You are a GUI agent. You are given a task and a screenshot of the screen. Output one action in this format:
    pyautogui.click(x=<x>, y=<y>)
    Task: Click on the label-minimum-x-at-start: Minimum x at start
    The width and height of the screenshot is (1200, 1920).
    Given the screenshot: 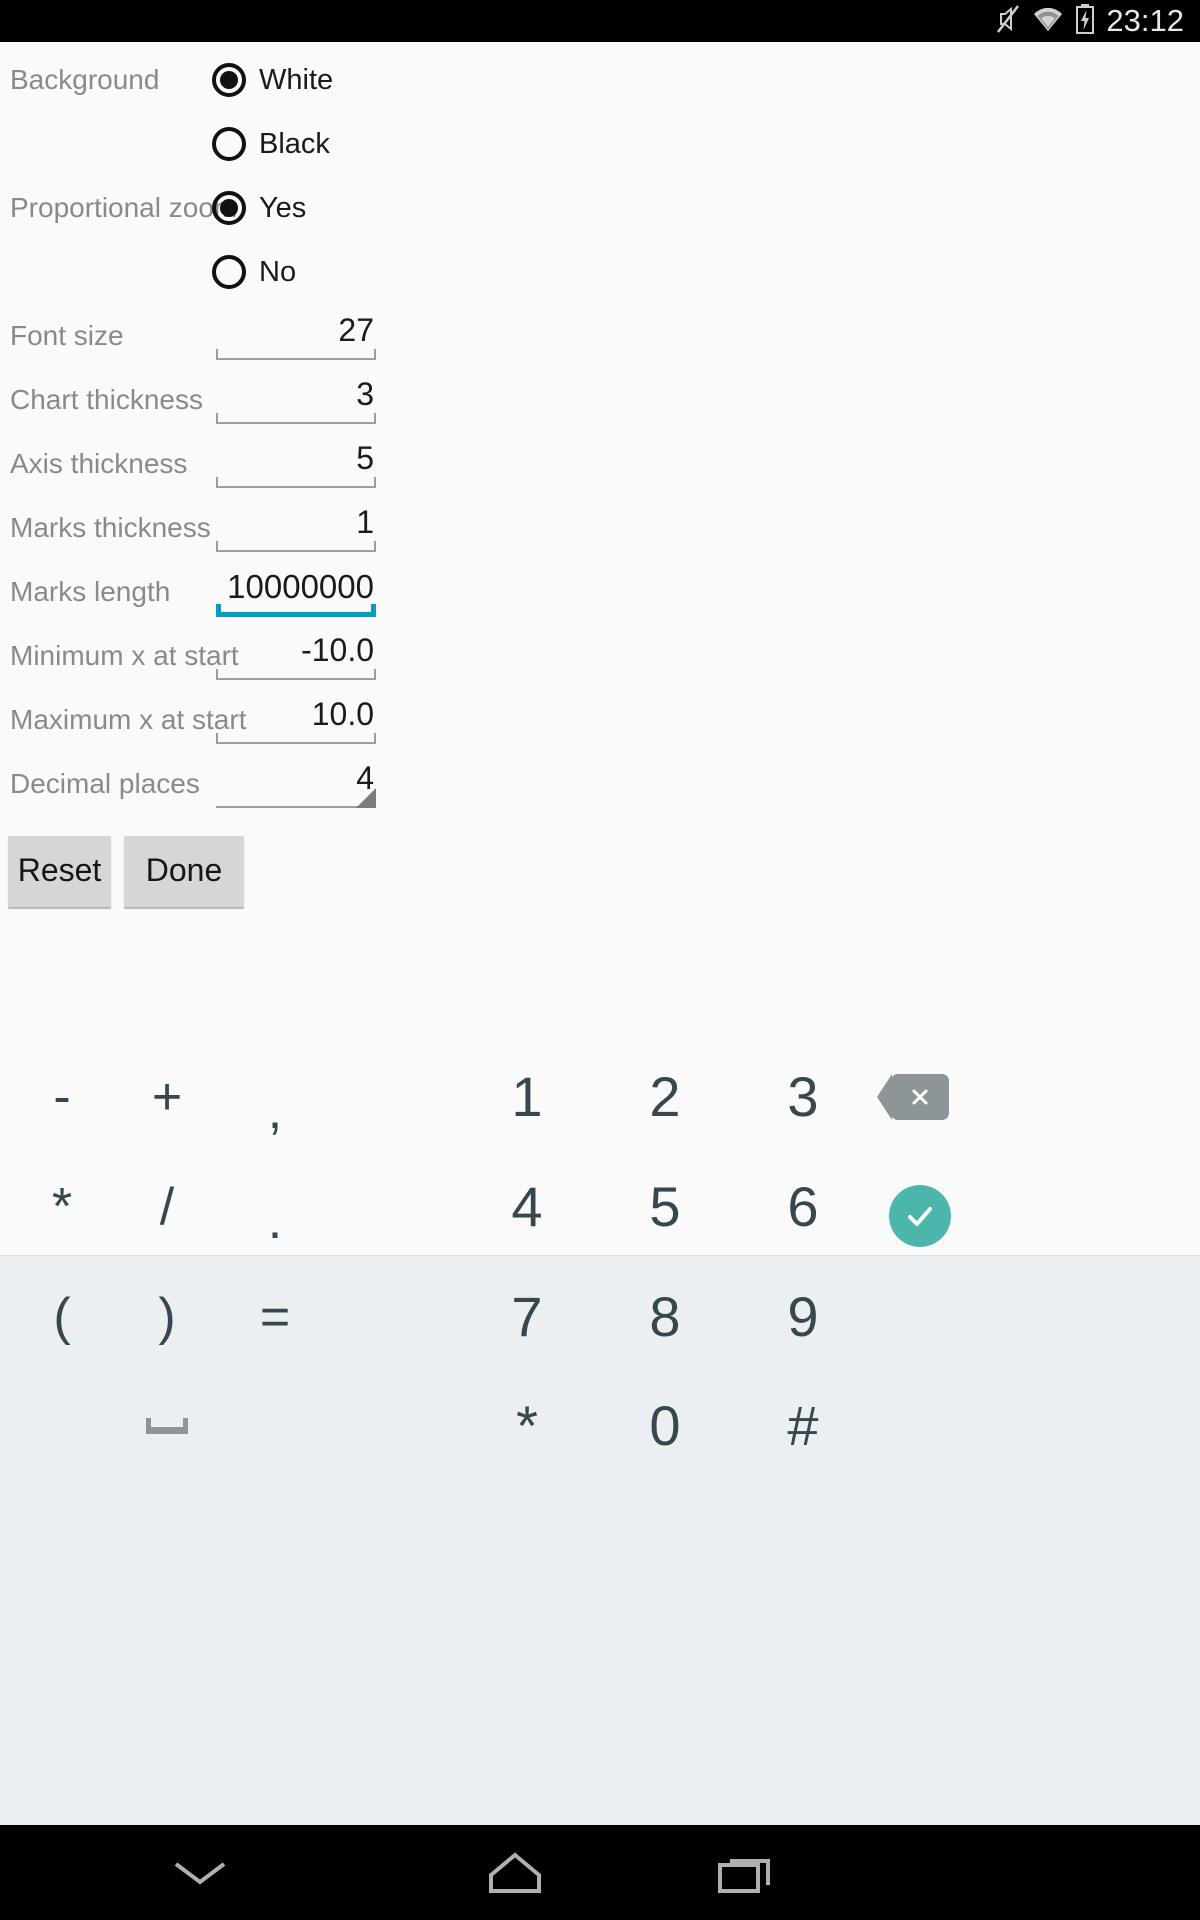 What is the action you would take?
    pyautogui.click(x=124, y=655)
    